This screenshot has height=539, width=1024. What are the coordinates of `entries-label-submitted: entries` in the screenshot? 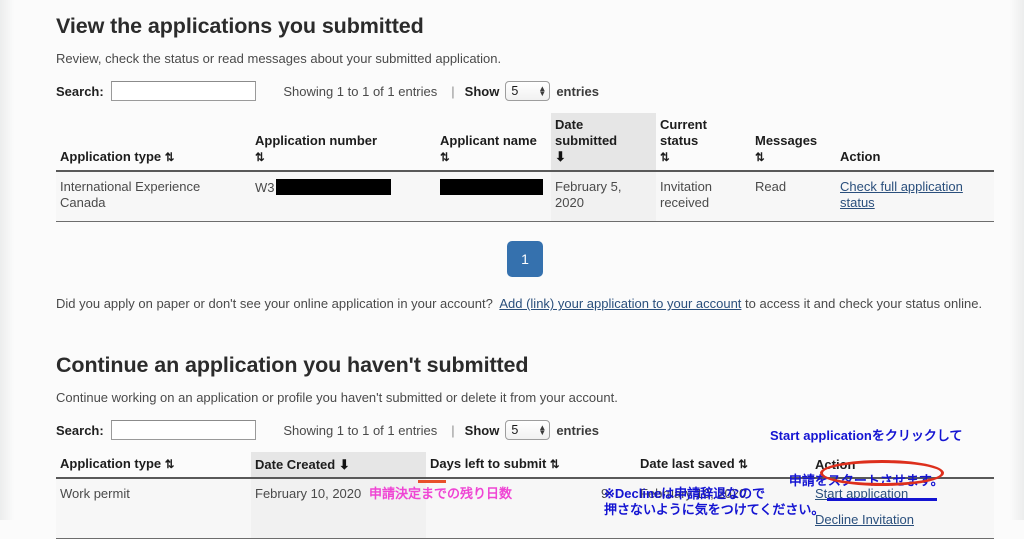 It's located at (577, 91).